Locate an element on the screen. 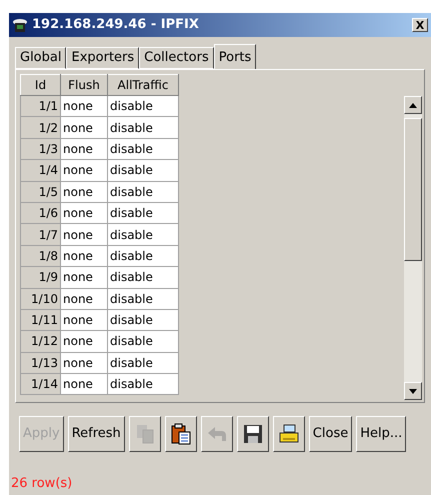 Image resolution: width=431 pixels, height=495 pixels. row-header-cell: 1/2 is located at coordinates (40, 127).